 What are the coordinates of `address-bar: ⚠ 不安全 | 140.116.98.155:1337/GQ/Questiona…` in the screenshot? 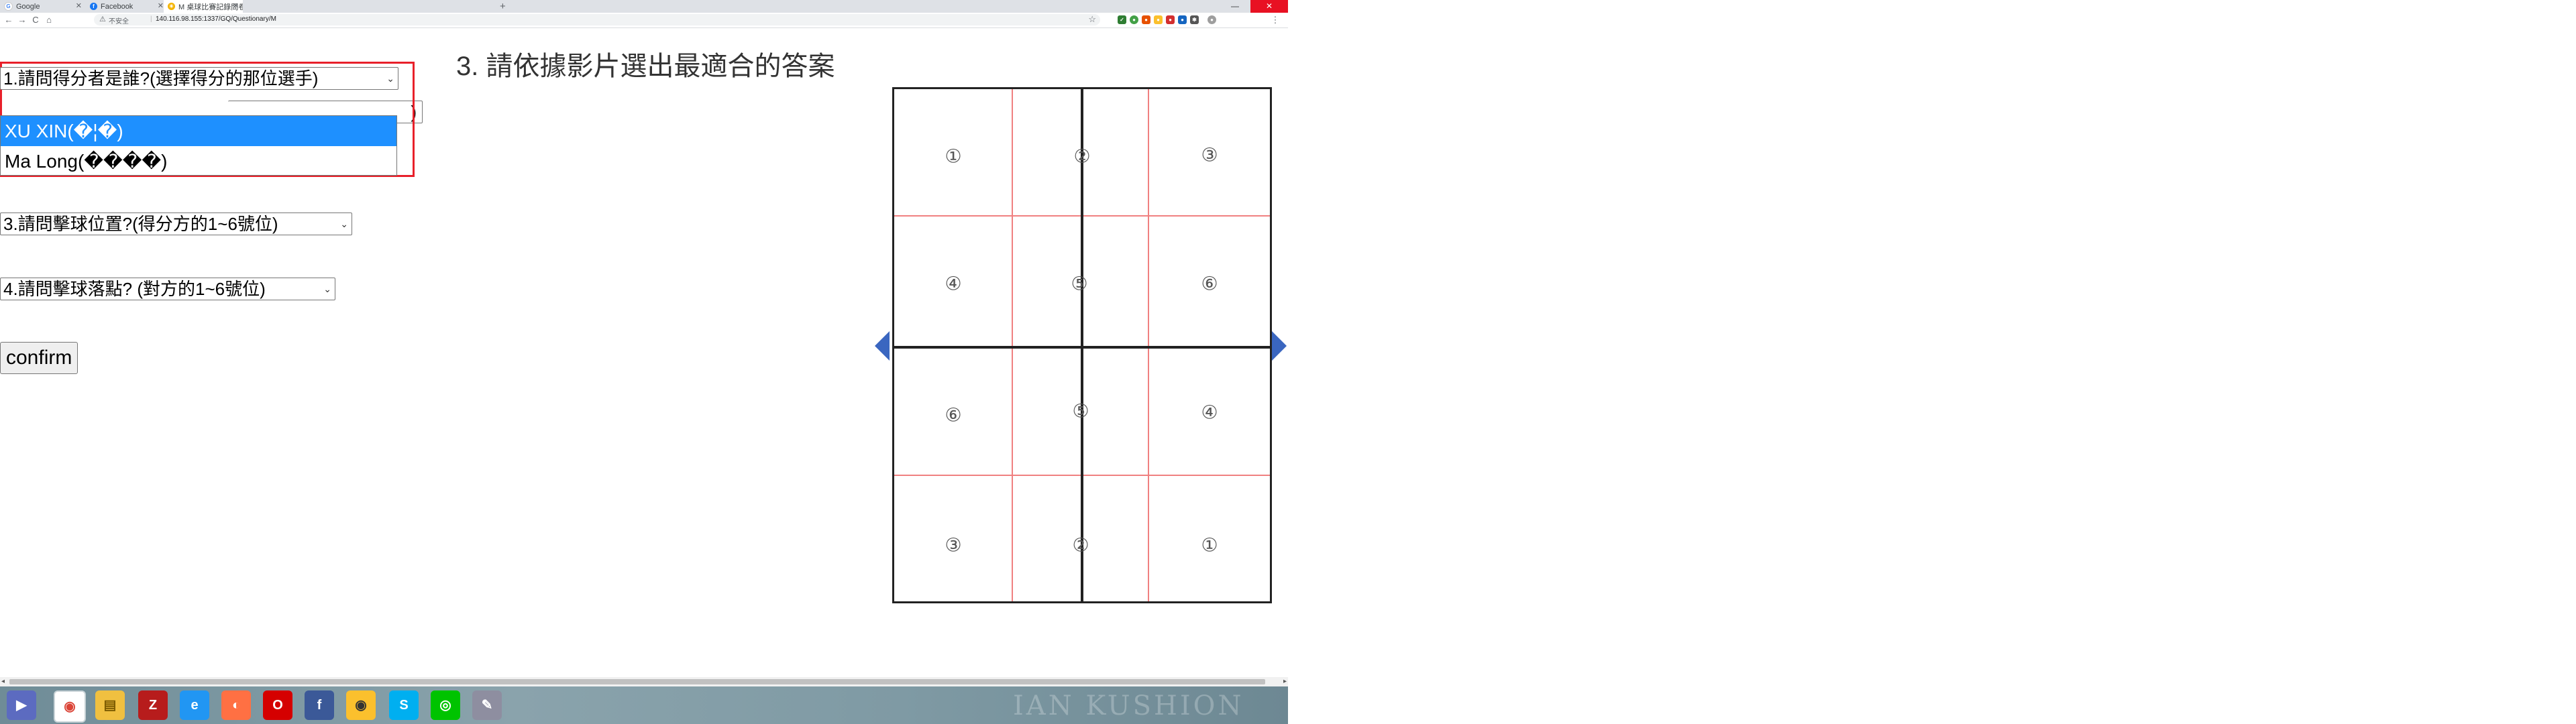 It's located at (597, 19).